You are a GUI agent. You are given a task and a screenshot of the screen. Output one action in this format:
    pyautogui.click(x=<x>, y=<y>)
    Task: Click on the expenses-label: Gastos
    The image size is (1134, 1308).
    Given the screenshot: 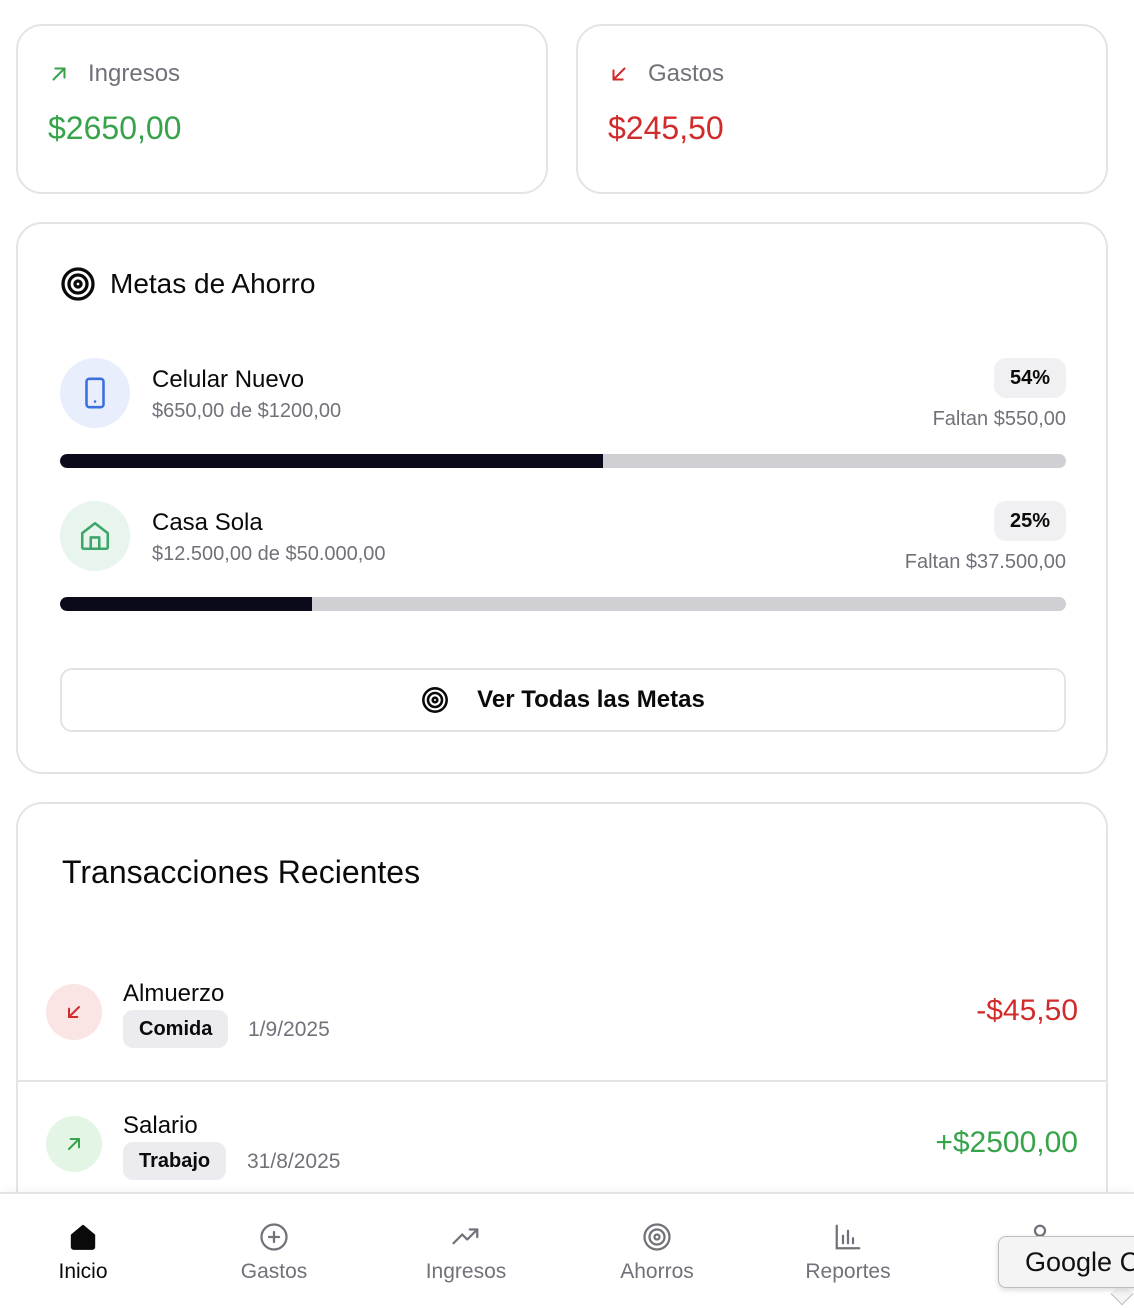 What is the action you would take?
    pyautogui.click(x=686, y=73)
    